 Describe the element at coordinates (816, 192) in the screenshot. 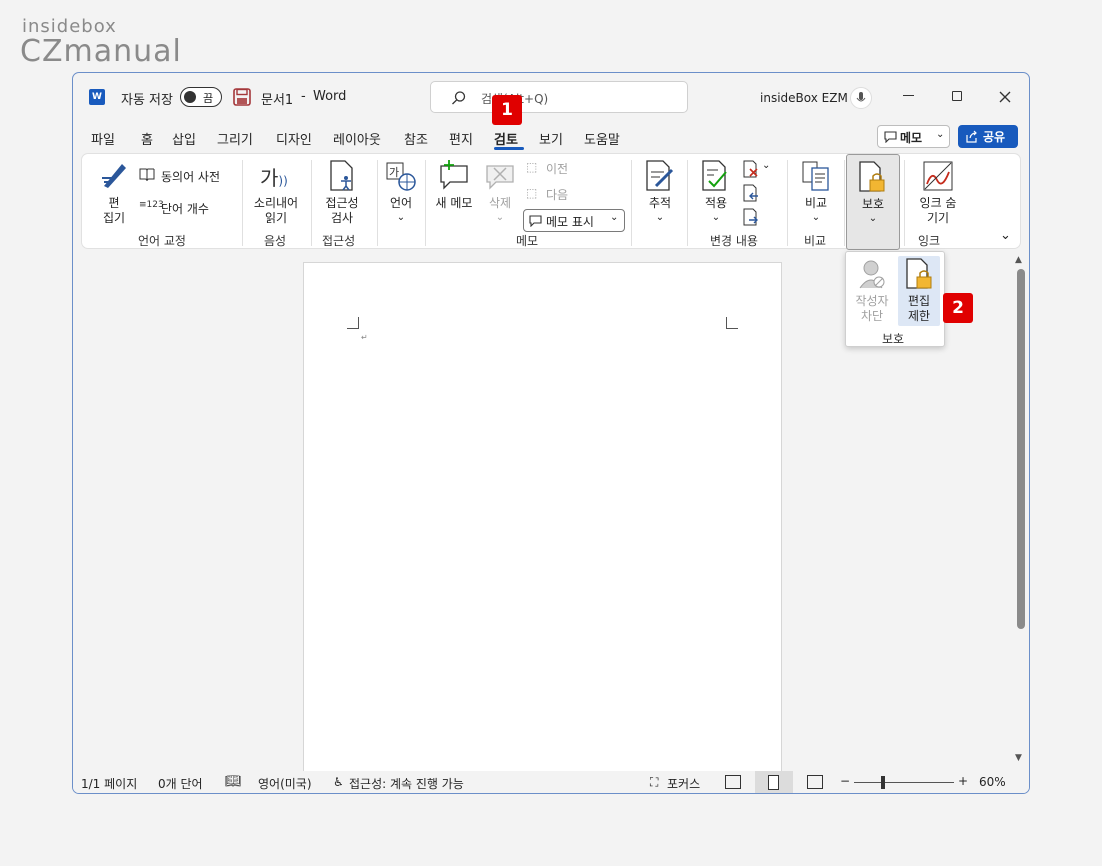

I see `compare-button: 비교 ⌄` at that location.